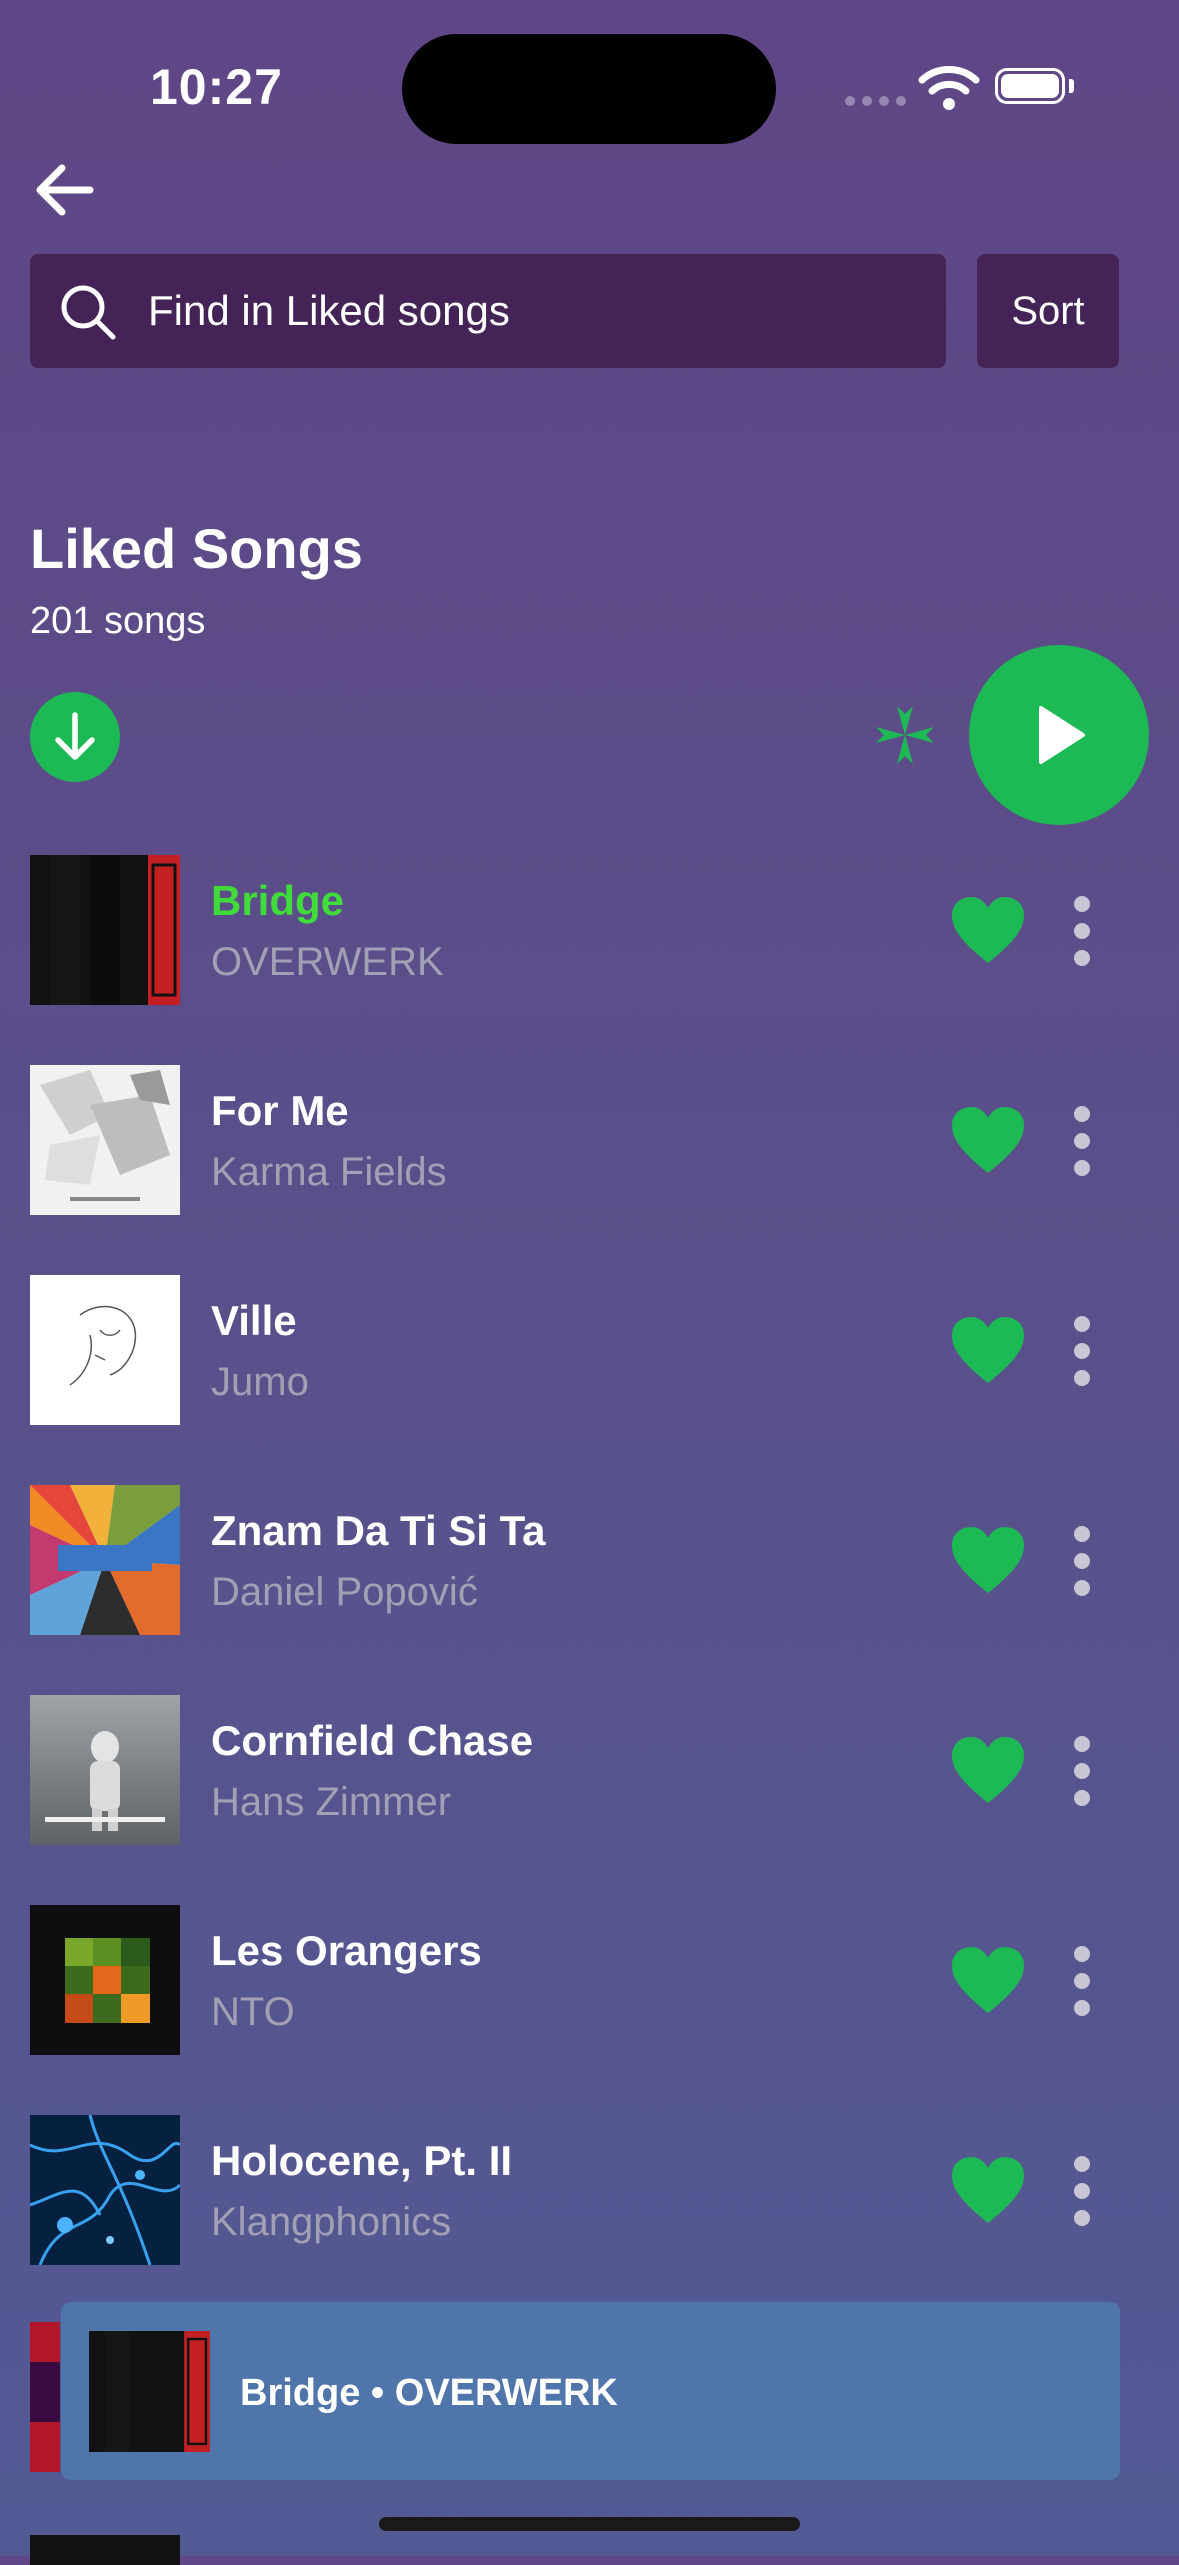 The image size is (1179, 2565). I want to click on play-icon, so click(1062, 735).